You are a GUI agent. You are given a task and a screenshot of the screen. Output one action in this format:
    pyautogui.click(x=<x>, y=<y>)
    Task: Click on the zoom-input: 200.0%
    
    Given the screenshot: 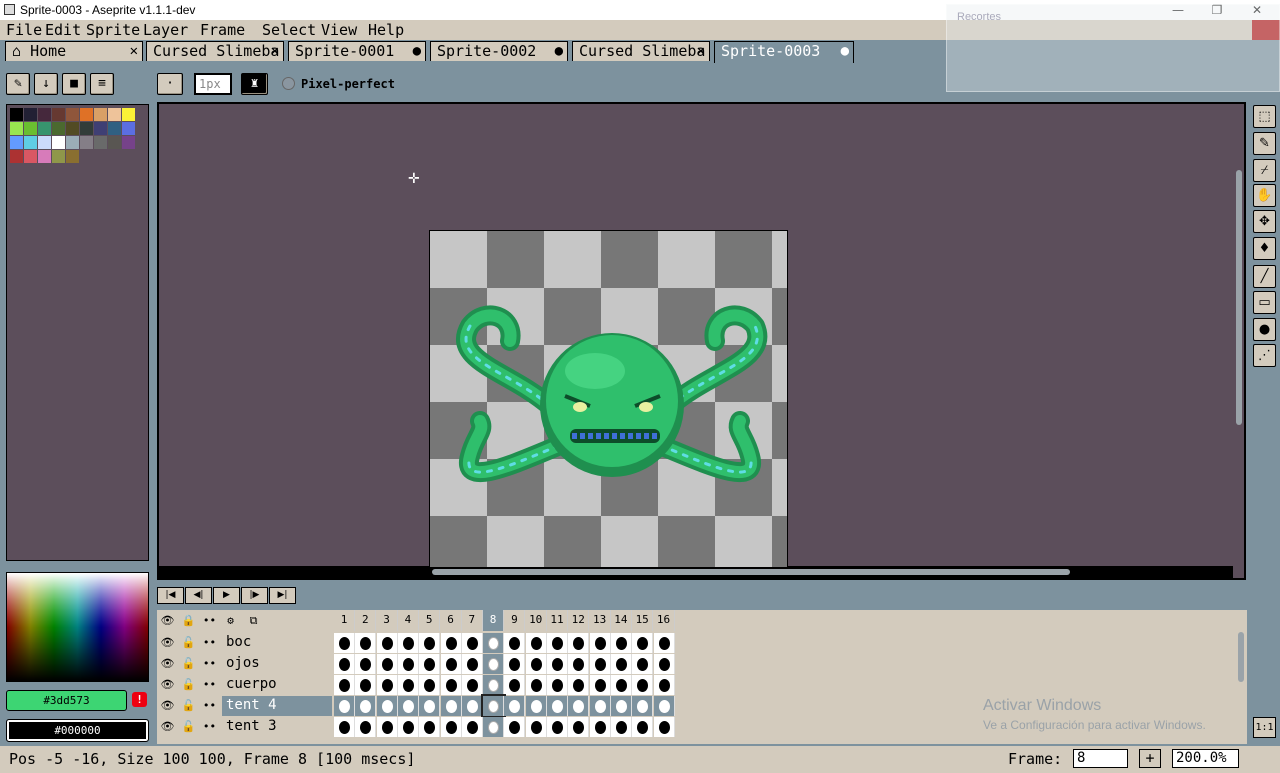 What is the action you would take?
    pyautogui.click(x=1205, y=758)
    